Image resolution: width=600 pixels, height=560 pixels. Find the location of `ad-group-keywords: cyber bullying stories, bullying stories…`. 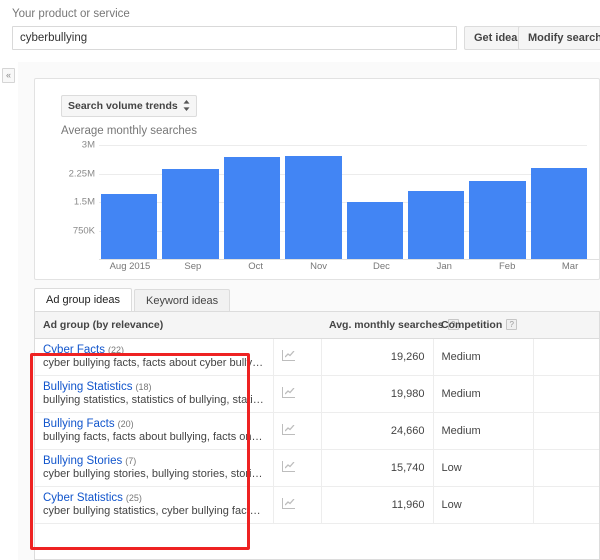

ad-group-keywords: cyber bullying stories, bullying stories… is located at coordinates (154, 474).